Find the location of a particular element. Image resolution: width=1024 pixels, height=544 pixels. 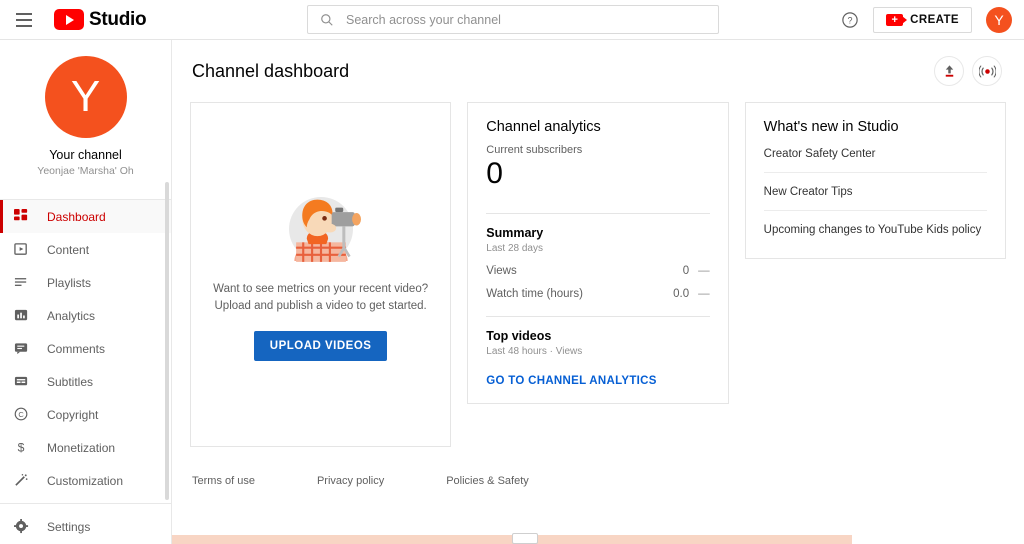

metric-row: Watch time (hours) 0.0 — is located at coordinates (597, 294).